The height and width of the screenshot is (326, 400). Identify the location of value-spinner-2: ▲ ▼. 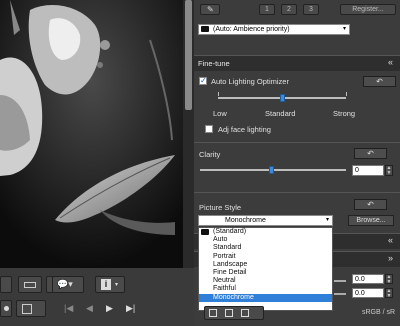
(389, 293).